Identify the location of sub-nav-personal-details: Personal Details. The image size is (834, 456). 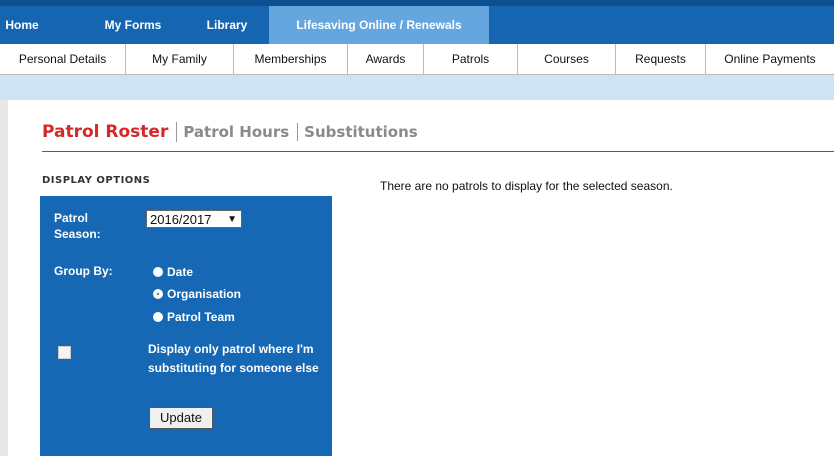
(63, 59).